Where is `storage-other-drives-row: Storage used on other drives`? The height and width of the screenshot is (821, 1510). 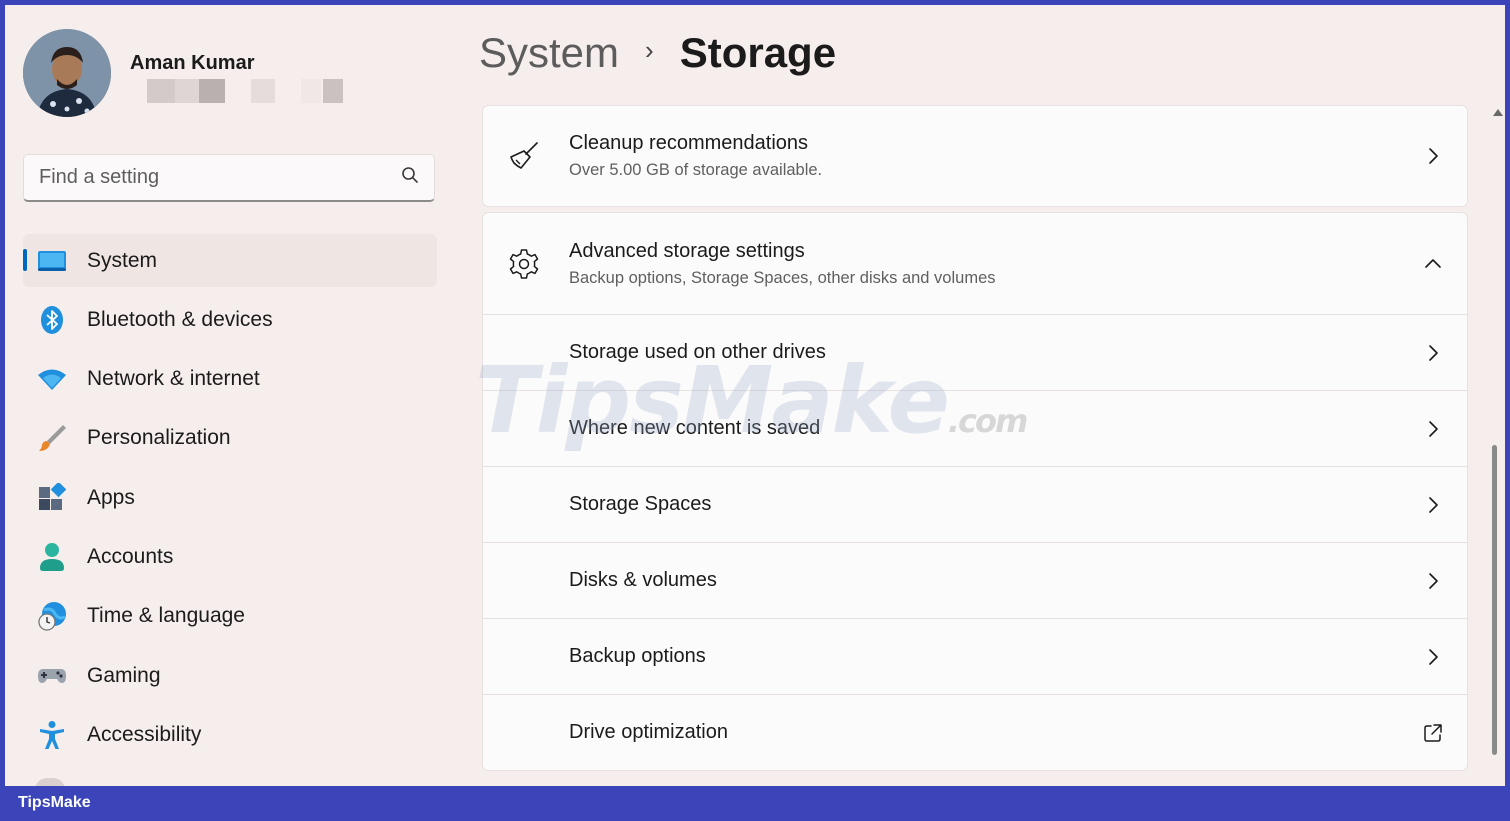
storage-other-drives-row: Storage used on other drives is located at coordinates (975, 352).